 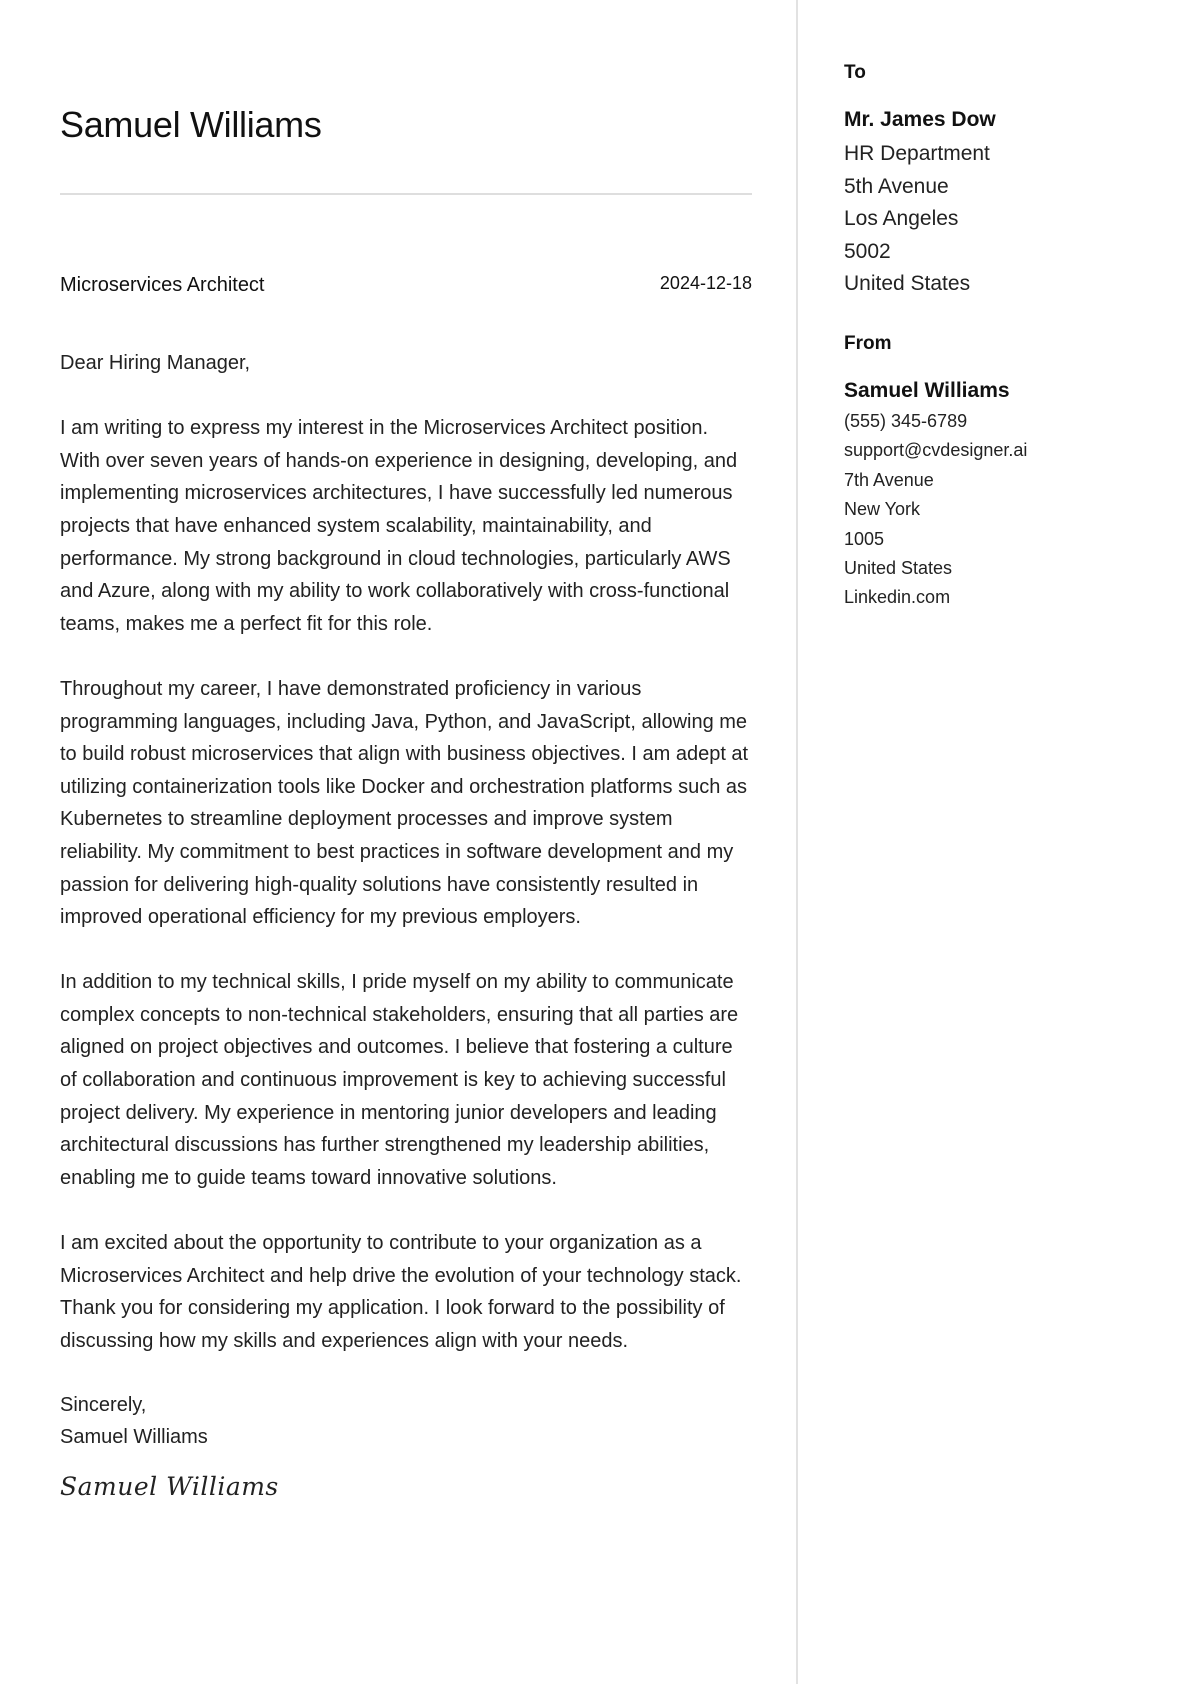 What do you see at coordinates (169, 1486) in the screenshot?
I see `signature: Samuel Williams` at bounding box center [169, 1486].